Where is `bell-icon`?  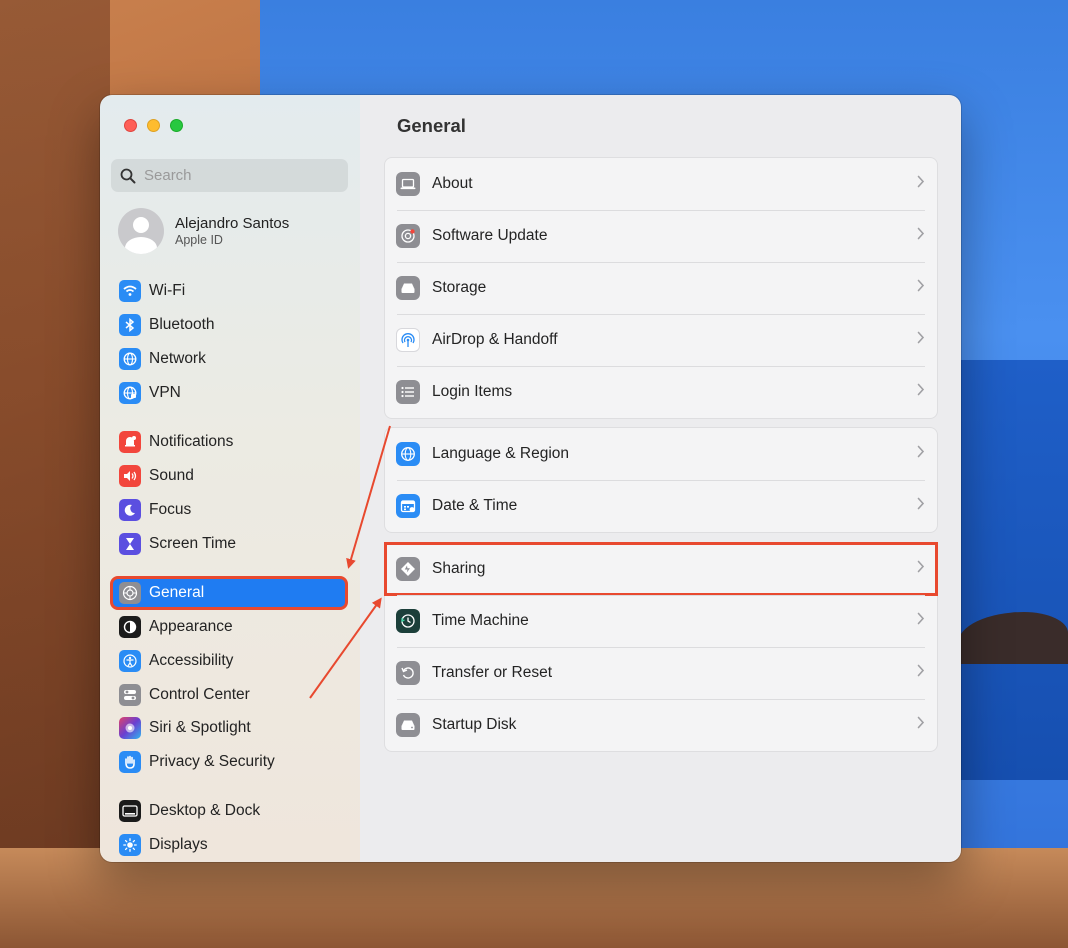
bell-icon is located at coordinates (130, 442).